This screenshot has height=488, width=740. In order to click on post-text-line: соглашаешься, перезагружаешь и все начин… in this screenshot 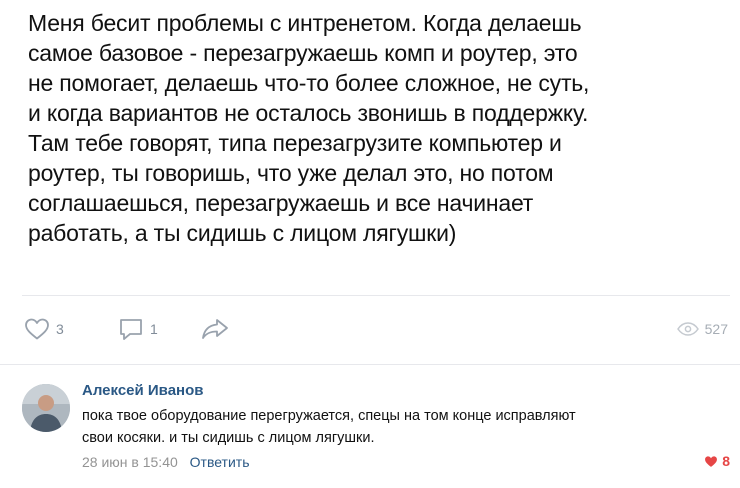, I will do `click(281, 203)`.